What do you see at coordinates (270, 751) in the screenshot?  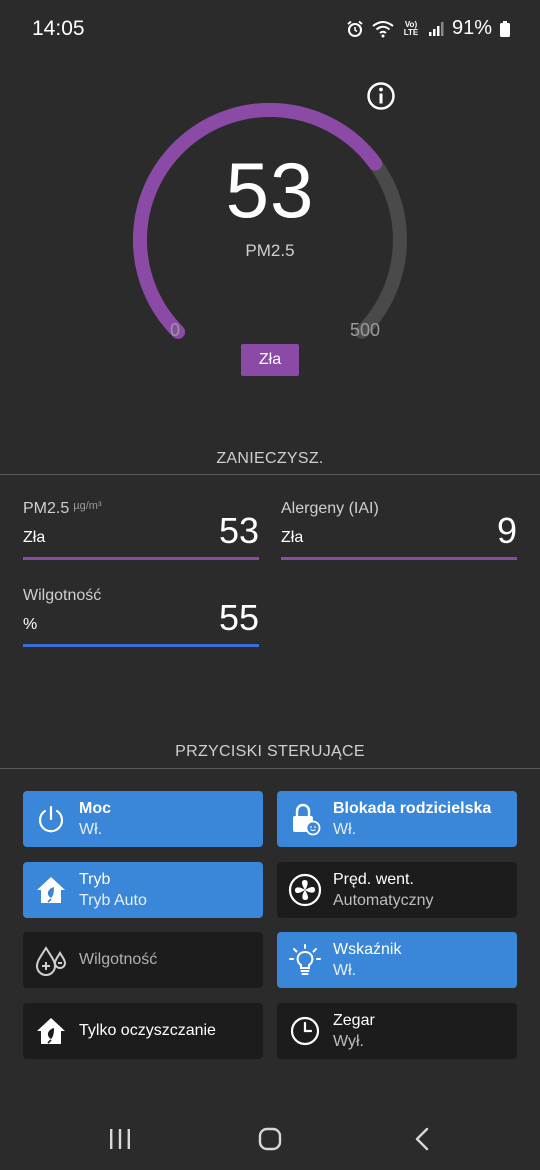 I see `controls-section-title: PRZYCISKI STERUJĄCE` at bounding box center [270, 751].